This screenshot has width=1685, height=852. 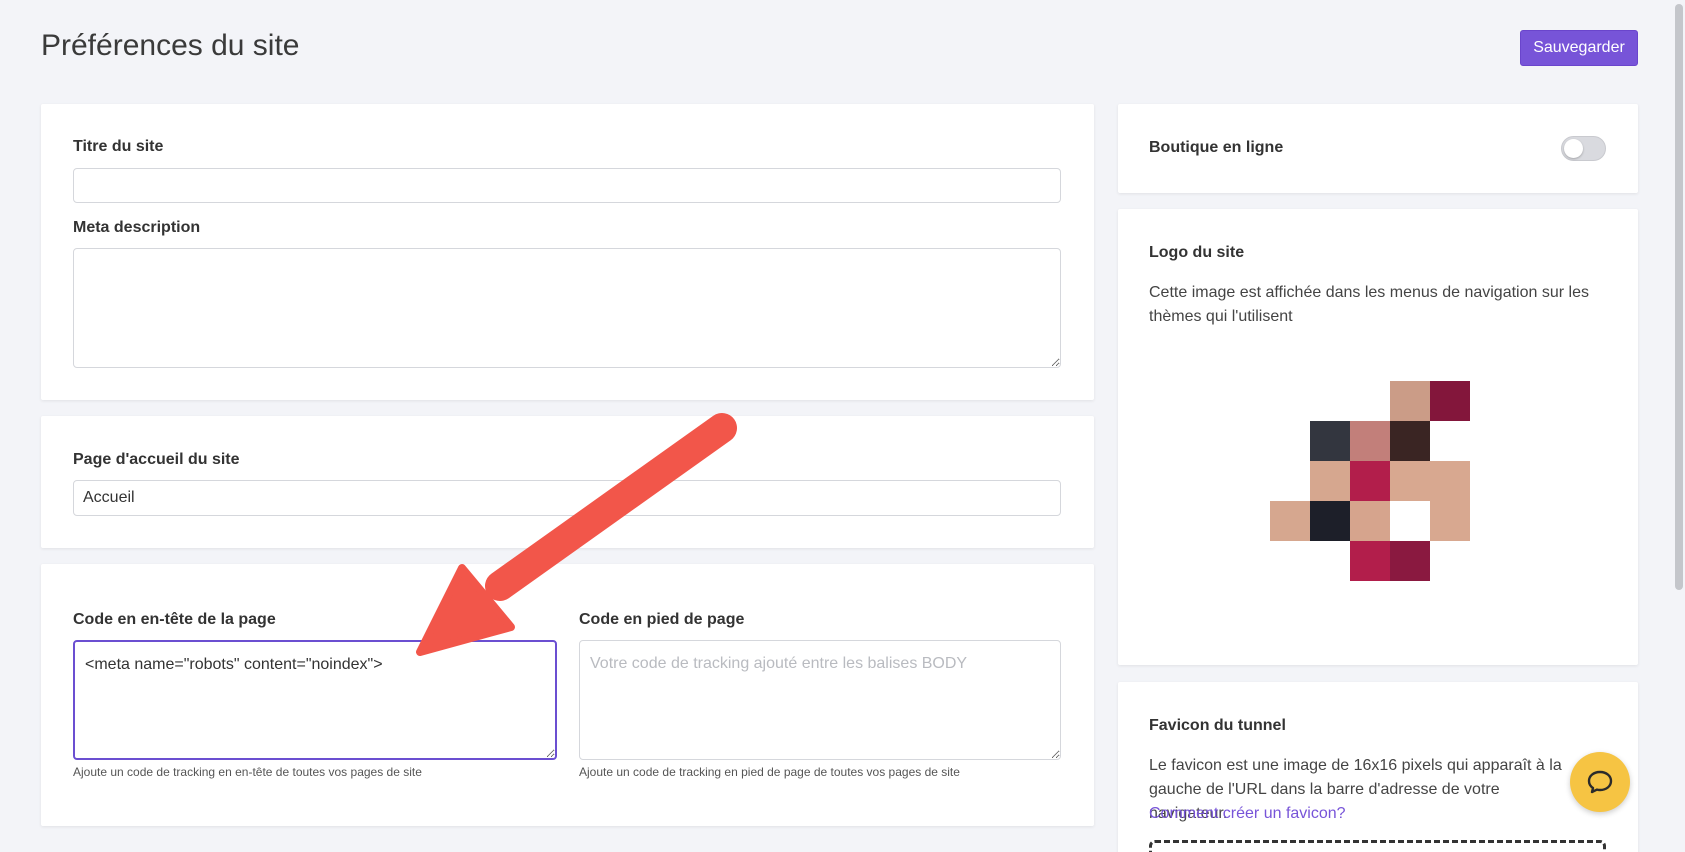 What do you see at coordinates (1579, 48) in the screenshot?
I see `save-button: Sauvegarder` at bounding box center [1579, 48].